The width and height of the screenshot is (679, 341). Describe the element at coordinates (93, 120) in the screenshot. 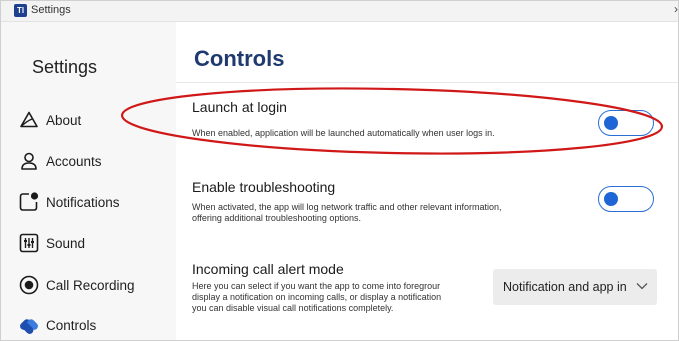

I see `sidebar-item-about: About` at that location.